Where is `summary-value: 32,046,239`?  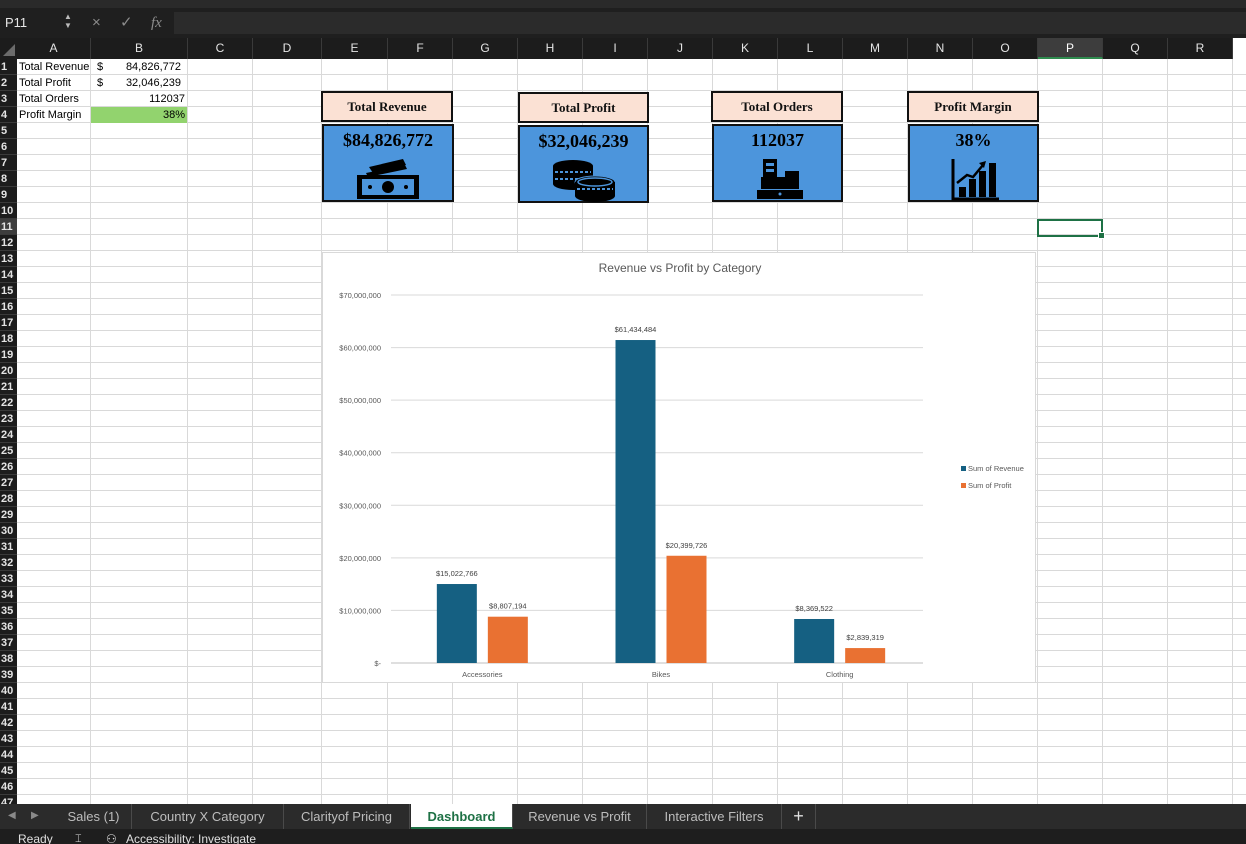
summary-value: 32,046,239 is located at coordinates (148, 83).